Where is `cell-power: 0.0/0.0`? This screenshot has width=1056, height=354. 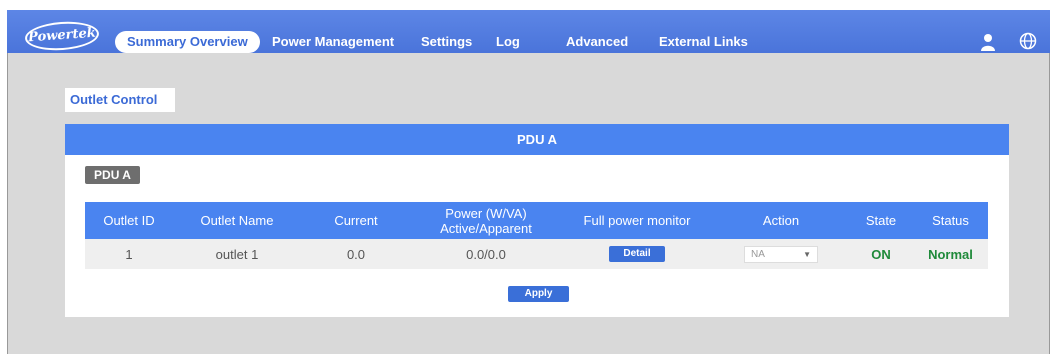
cell-power: 0.0/0.0 is located at coordinates (486, 254).